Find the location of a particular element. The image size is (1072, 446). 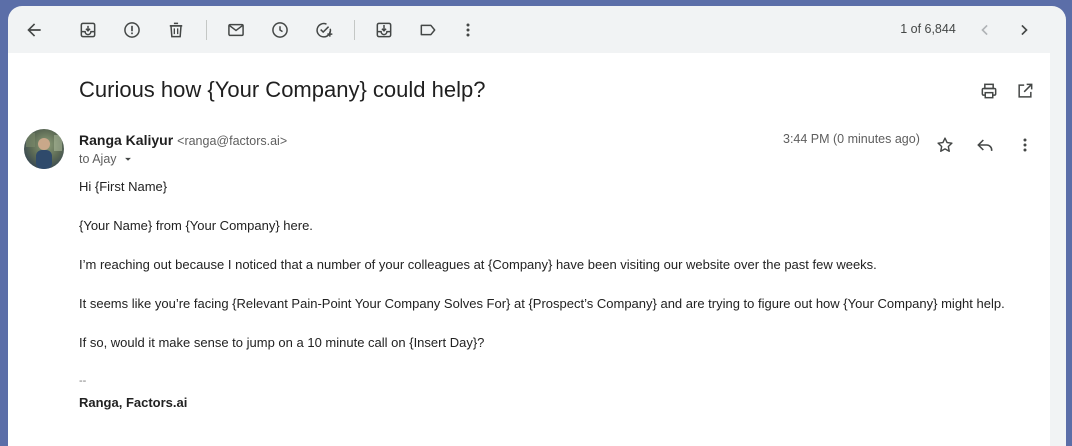

recipients-toggle: to Ajay is located at coordinates (107, 159).